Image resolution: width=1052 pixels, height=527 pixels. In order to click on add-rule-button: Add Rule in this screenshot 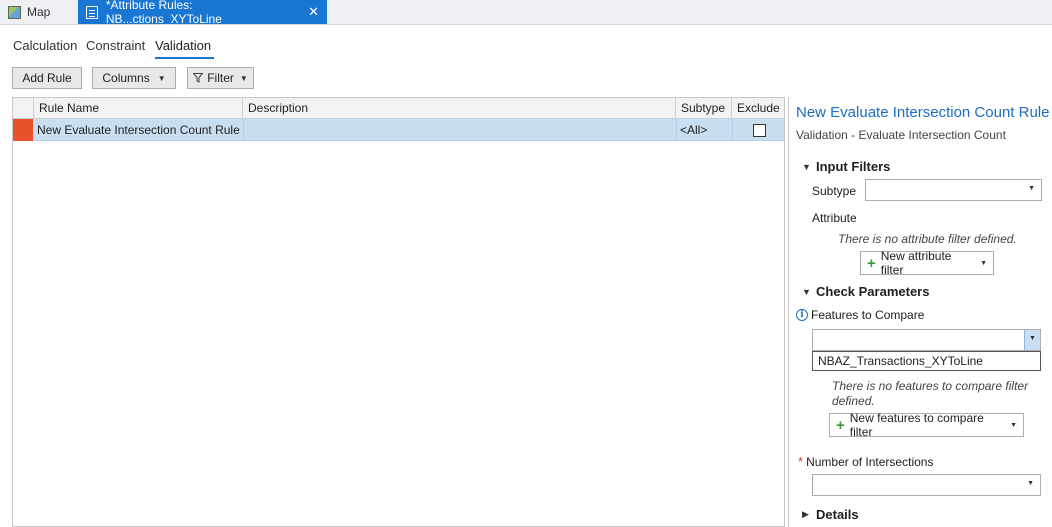, I will do `click(47, 78)`.